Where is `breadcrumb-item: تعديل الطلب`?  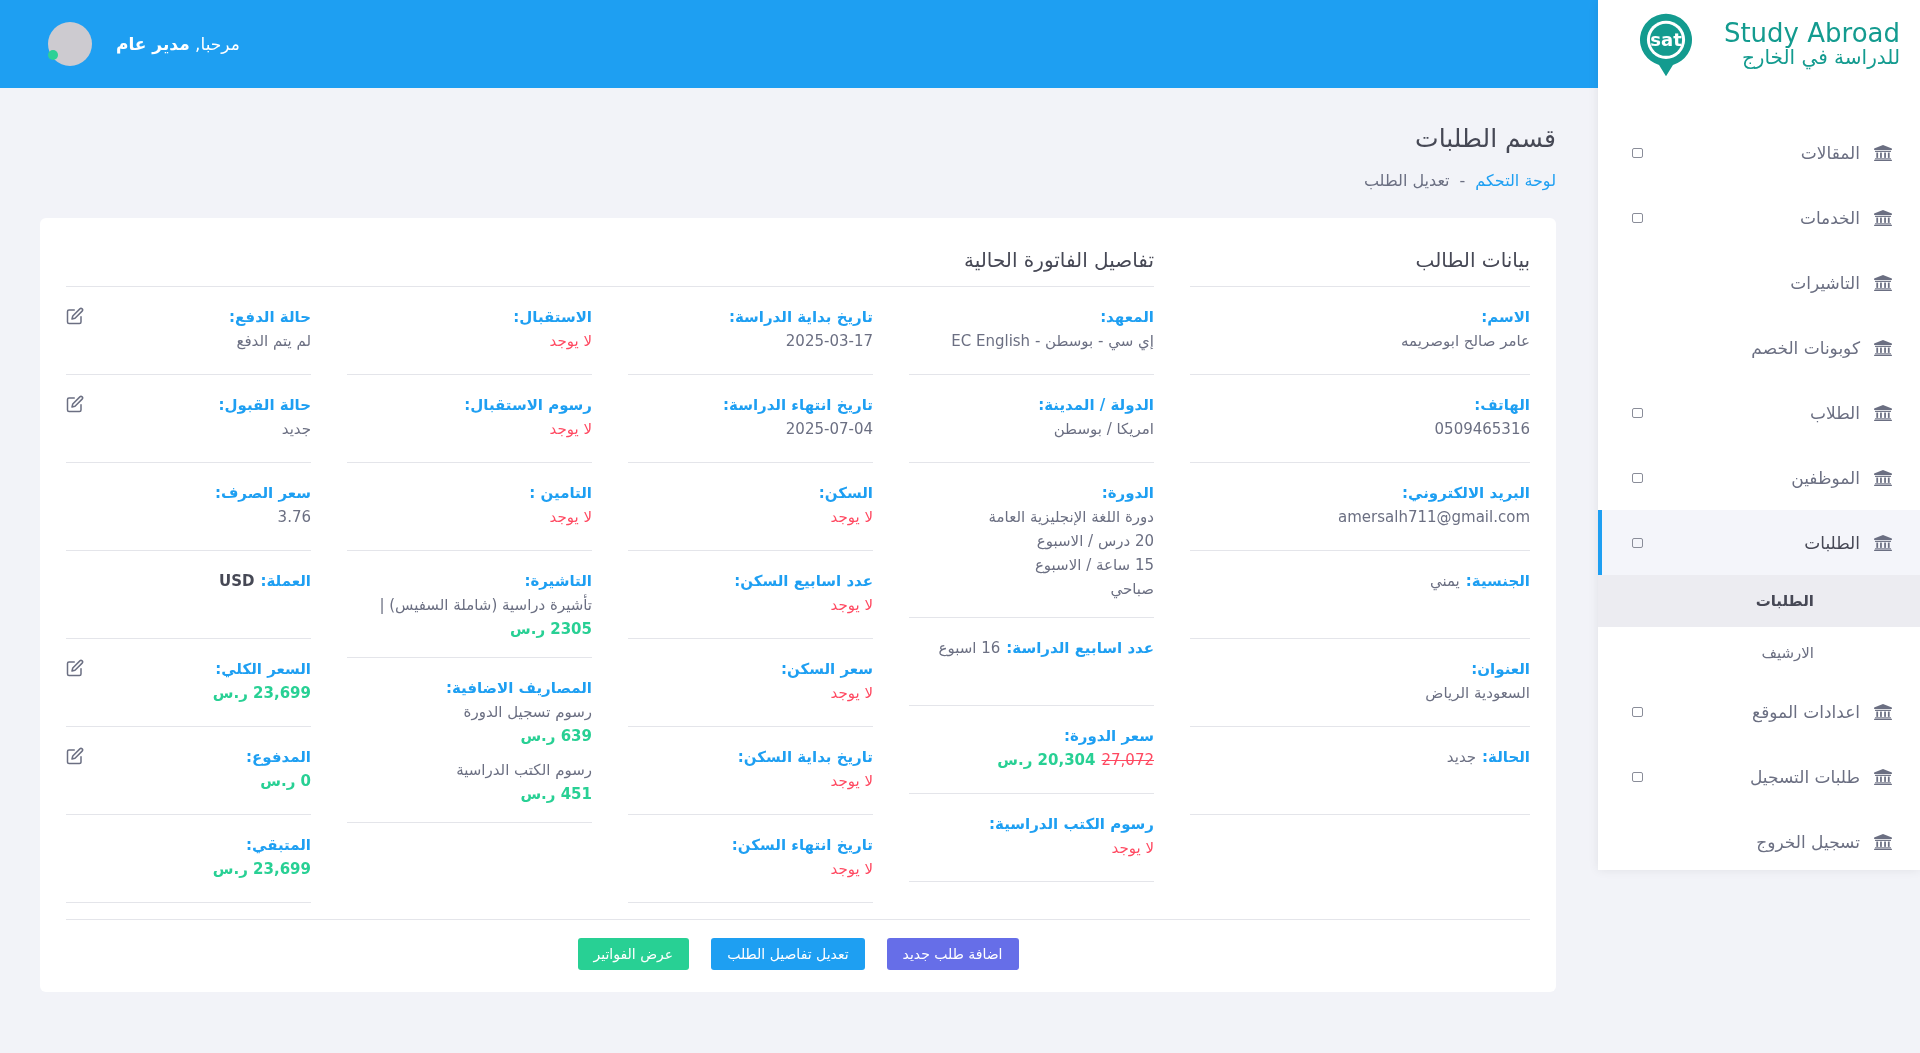
breadcrumb-item: تعديل الطلب is located at coordinates (1406, 180).